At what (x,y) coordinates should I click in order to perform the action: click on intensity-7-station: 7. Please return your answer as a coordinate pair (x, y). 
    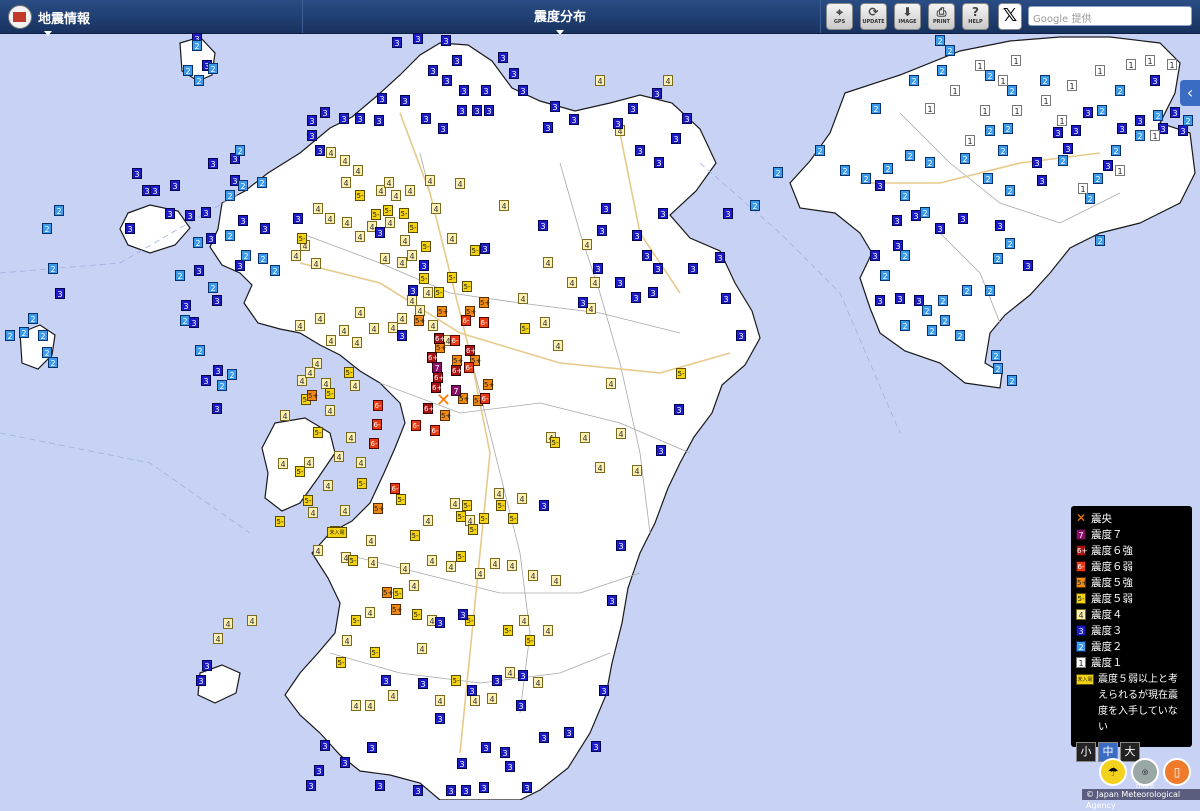
    Looking at the image, I should click on (437, 367).